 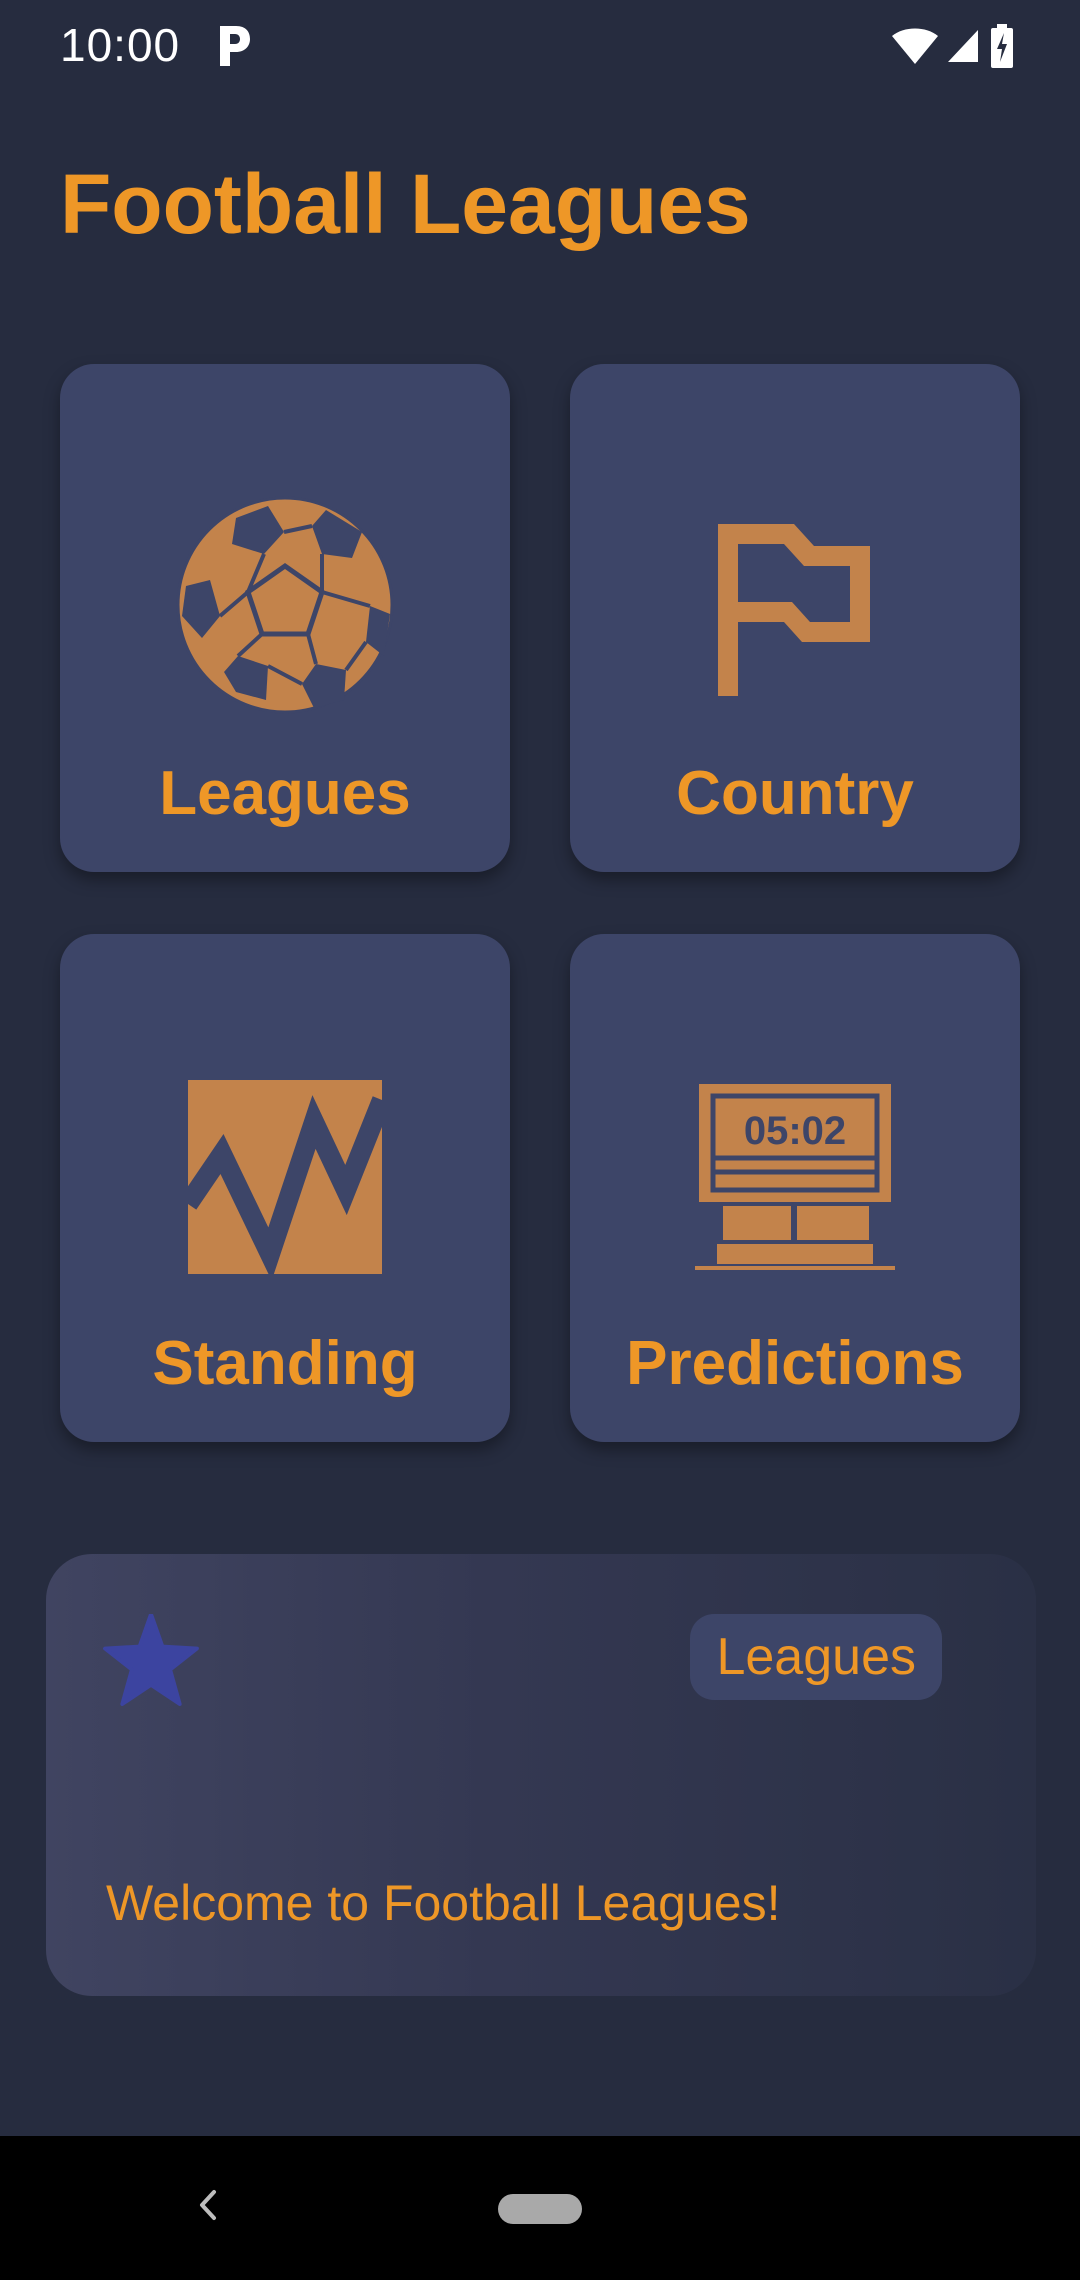 What do you see at coordinates (443, 1903) in the screenshot?
I see `welcome-message: Welcome to Football Leagues!` at bounding box center [443, 1903].